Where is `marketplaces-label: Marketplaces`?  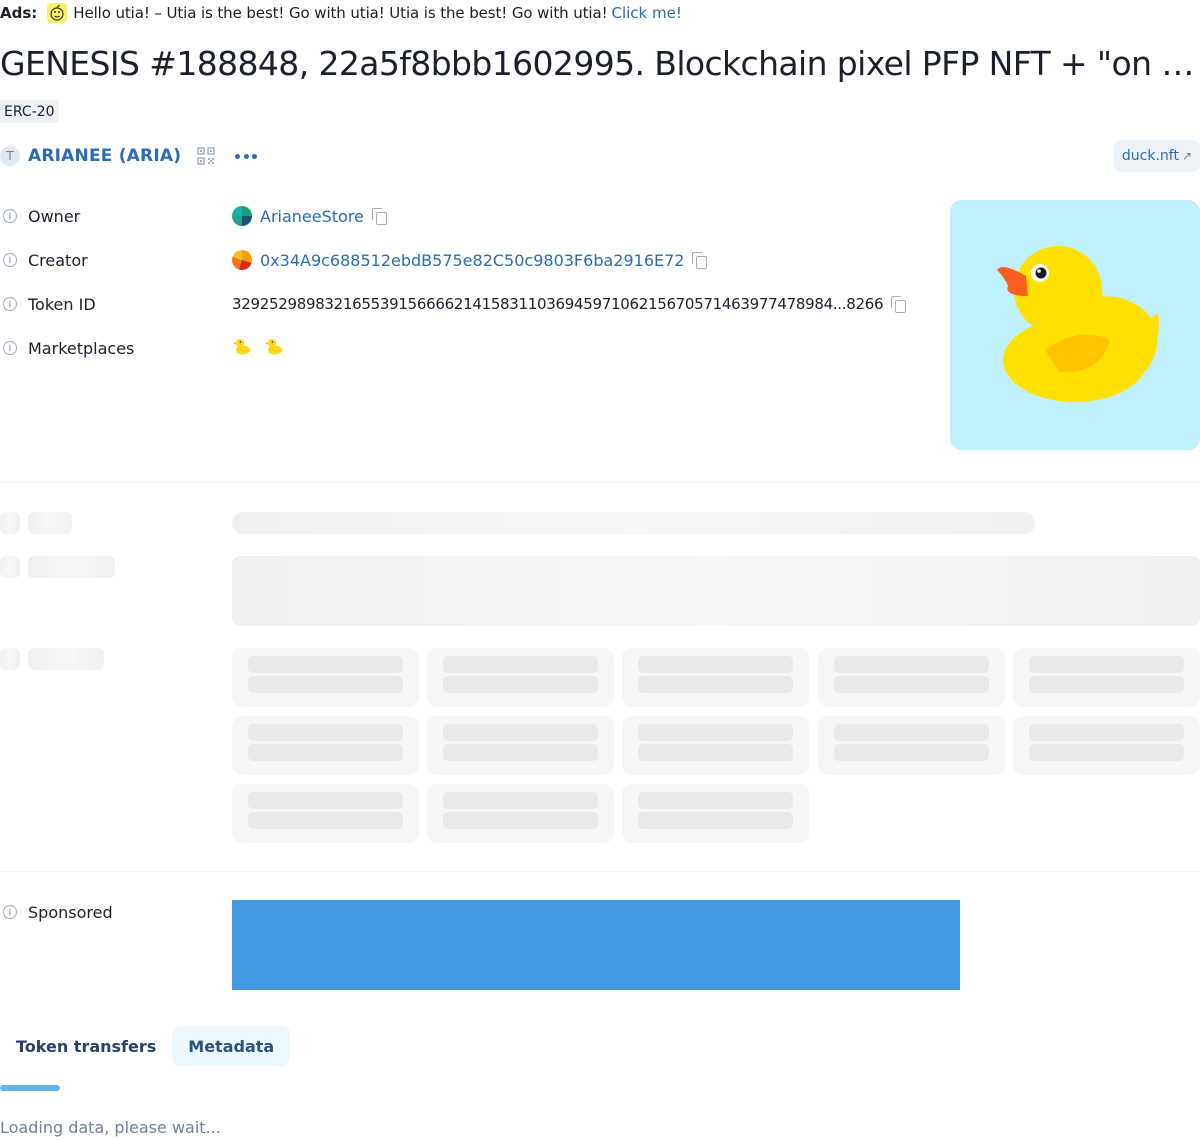
marketplaces-label: Marketplaces is located at coordinates (81, 348).